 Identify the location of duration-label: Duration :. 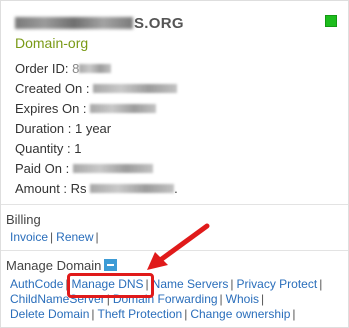
(45, 128).